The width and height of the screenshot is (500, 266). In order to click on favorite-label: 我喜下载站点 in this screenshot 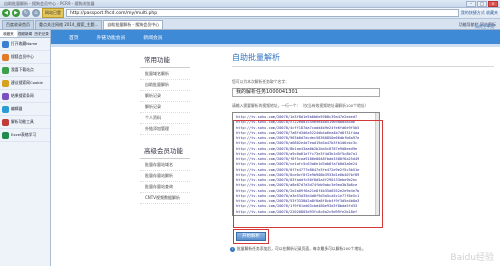, I will do `click(22, 69)`.